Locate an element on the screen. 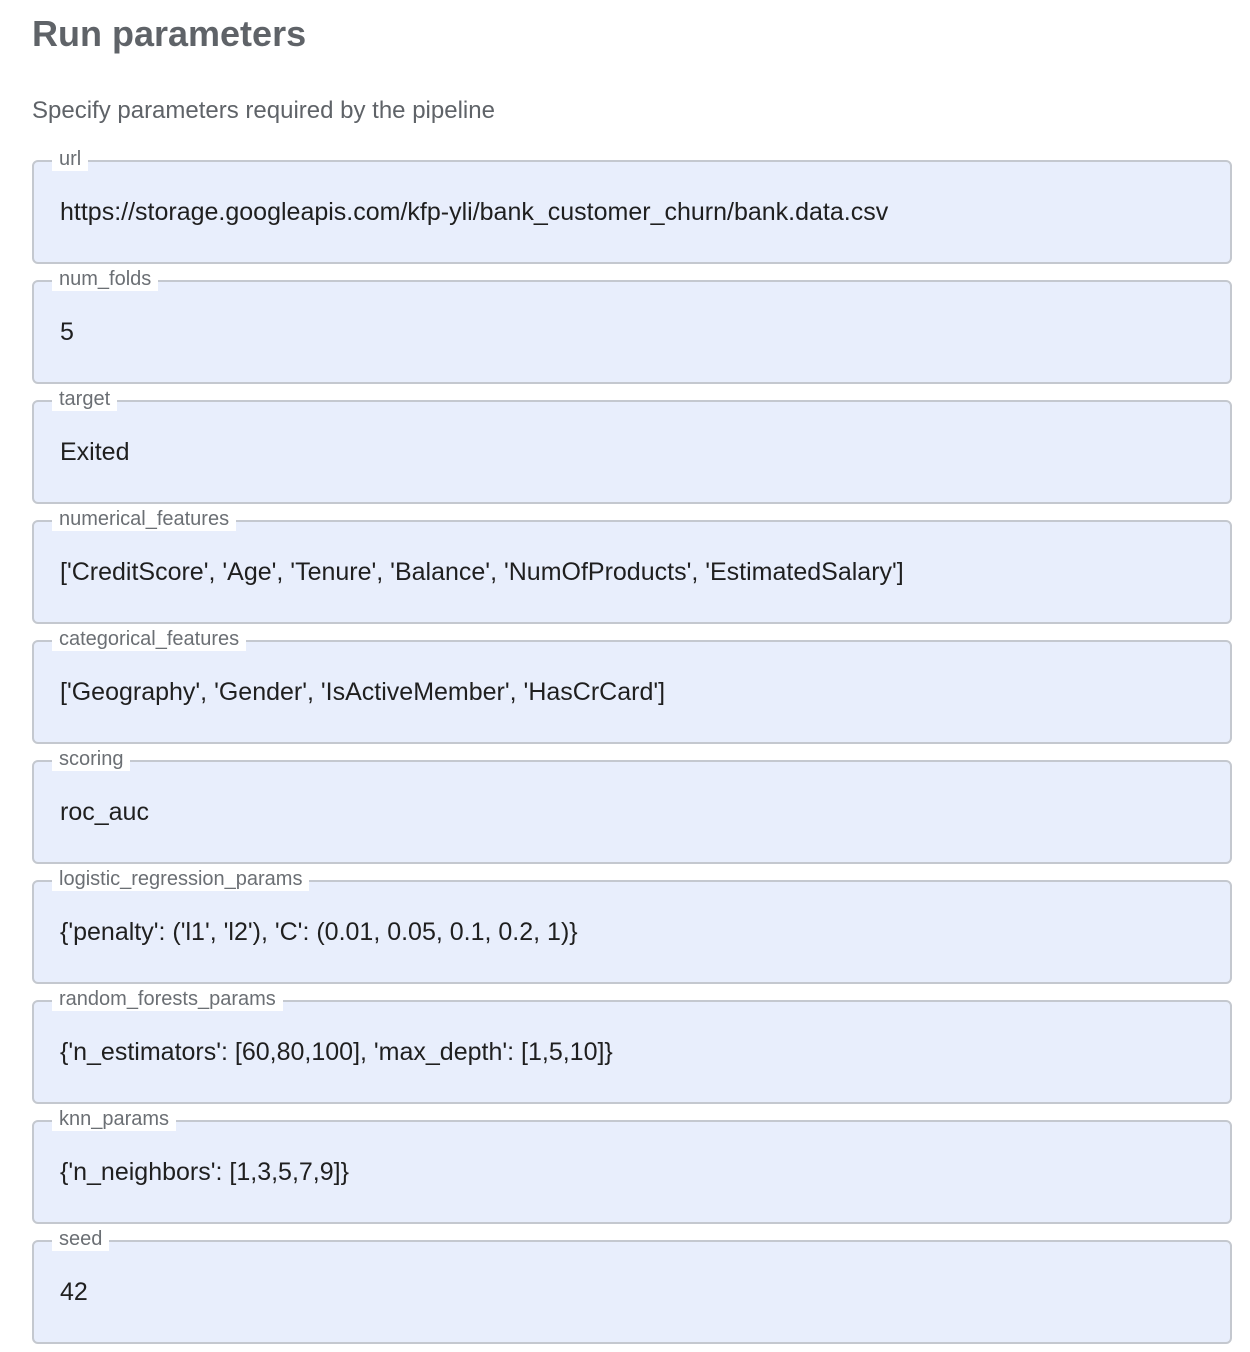  field-label: target is located at coordinates (85, 399).